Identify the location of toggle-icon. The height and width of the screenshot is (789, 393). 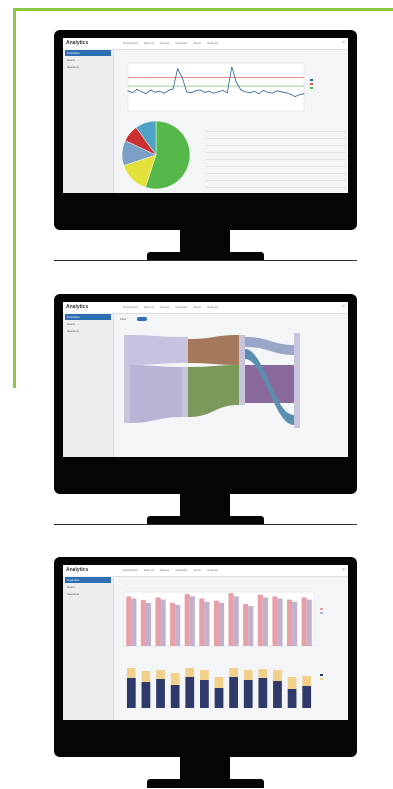
(141, 319).